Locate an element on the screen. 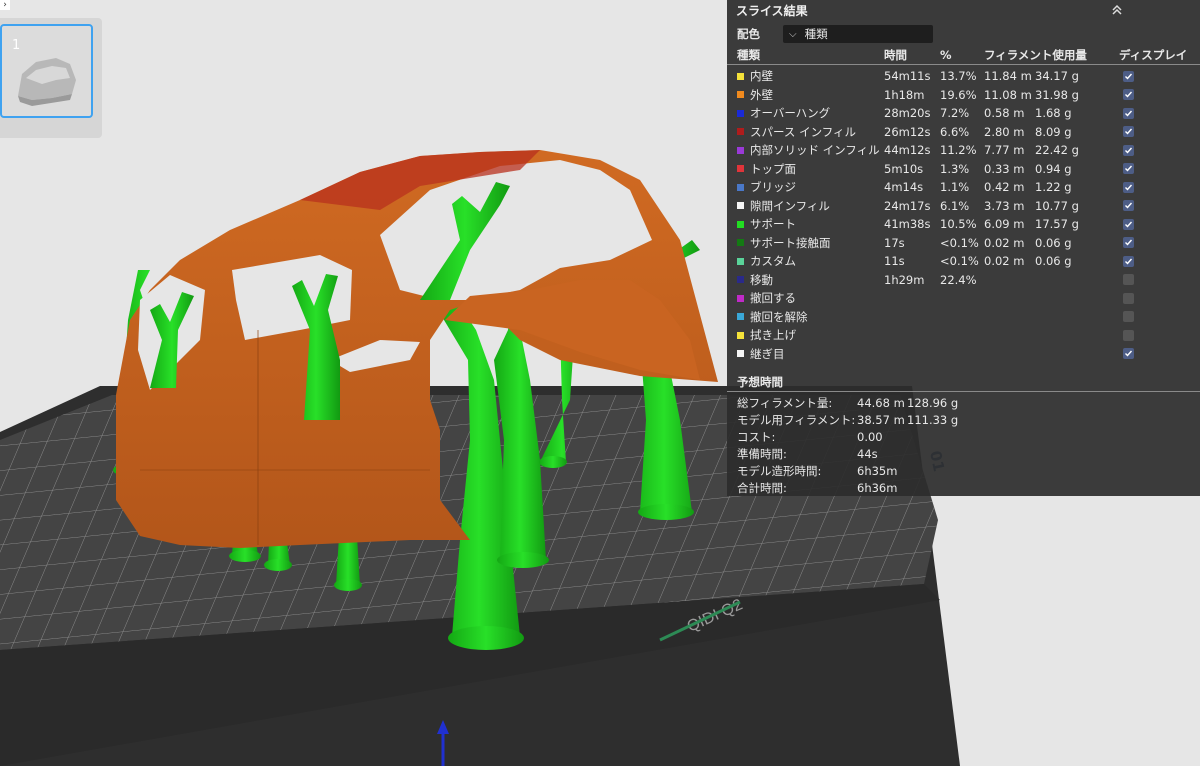  row-type: 内部ソリッド インフィル is located at coordinates (810, 150).